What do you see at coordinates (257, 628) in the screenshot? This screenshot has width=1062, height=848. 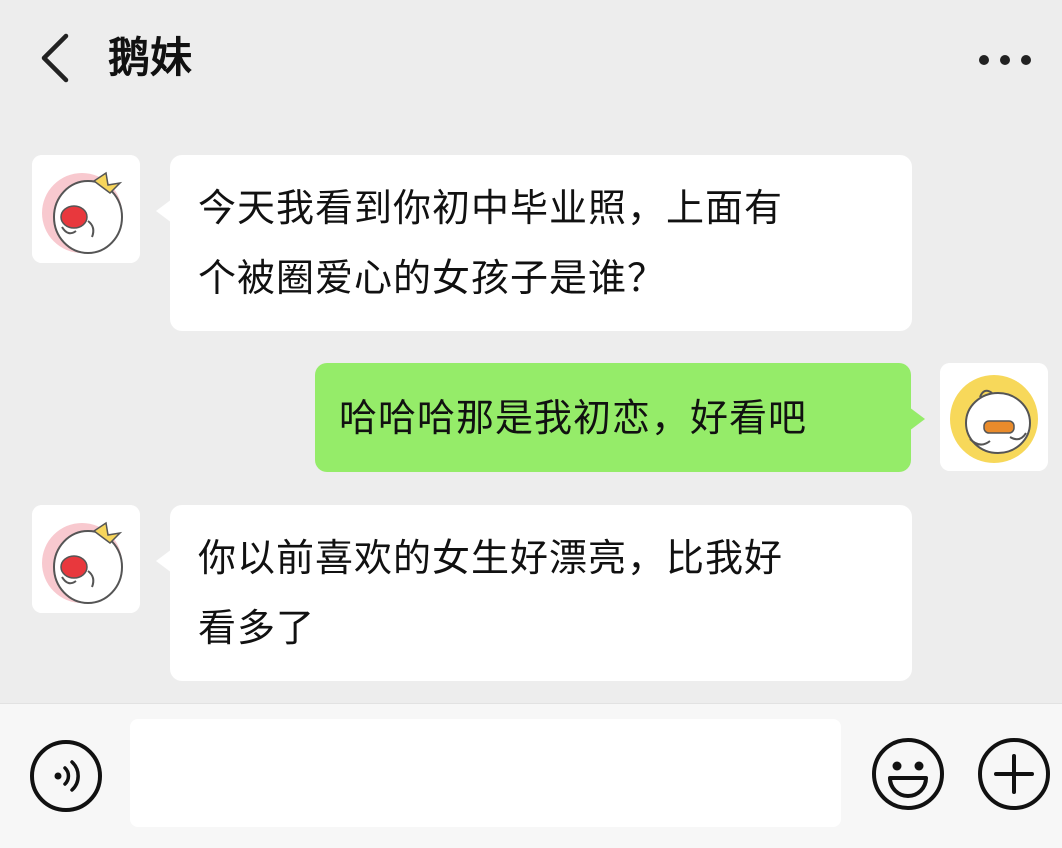 I see `message-line: 看多了` at bounding box center [257, 628].